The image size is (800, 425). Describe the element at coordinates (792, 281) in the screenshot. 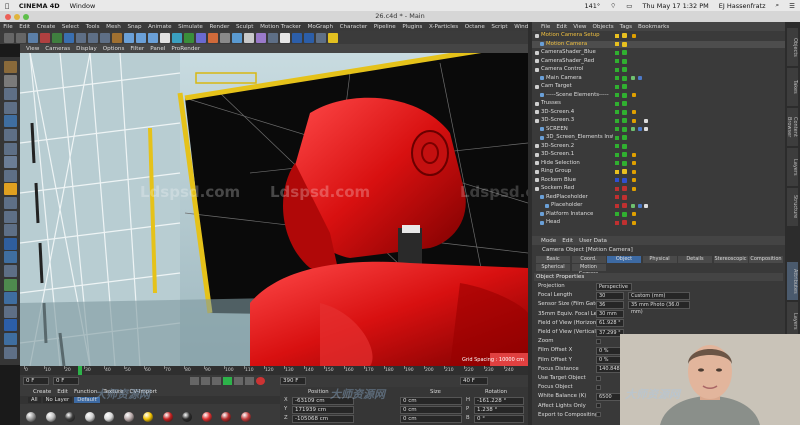

I see `right-tab-attributes: Attributes` at that location.